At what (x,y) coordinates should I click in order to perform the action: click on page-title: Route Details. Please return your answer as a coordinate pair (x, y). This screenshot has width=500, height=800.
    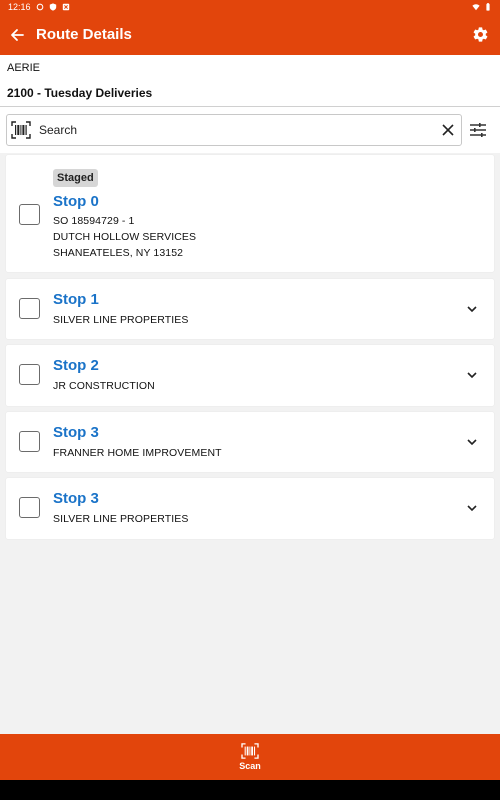
    Looking at the image, I should click on (84, 34).